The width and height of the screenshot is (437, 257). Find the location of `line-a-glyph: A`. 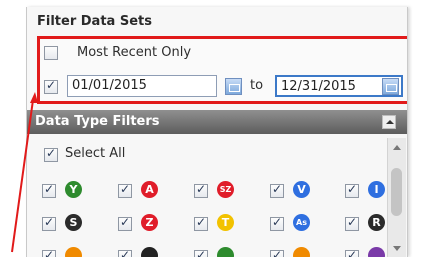

line-a-glyph: A is located at coordinates (149, 189).